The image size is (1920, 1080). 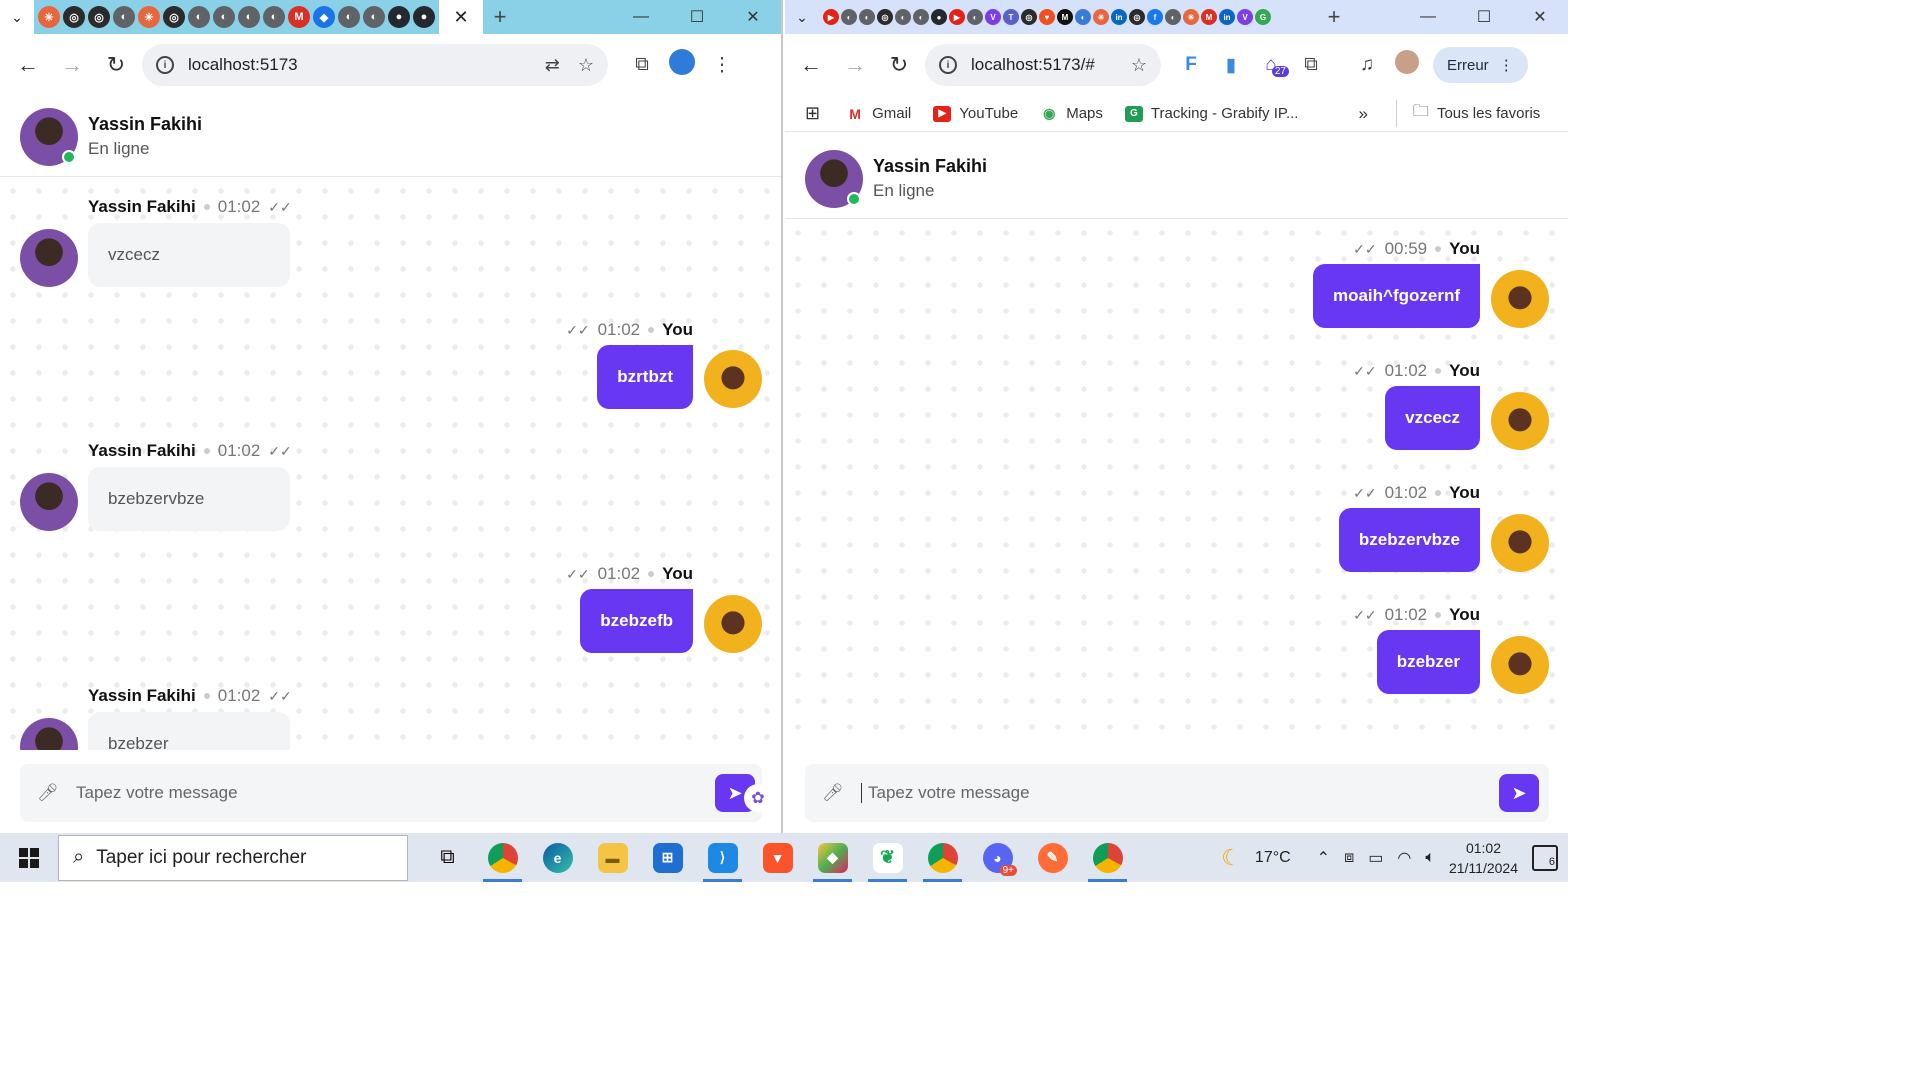 What do you see at coordinates (832, 857) in the screenshot?
I see `git-icon: ◆` at bounding box center [832, 857].